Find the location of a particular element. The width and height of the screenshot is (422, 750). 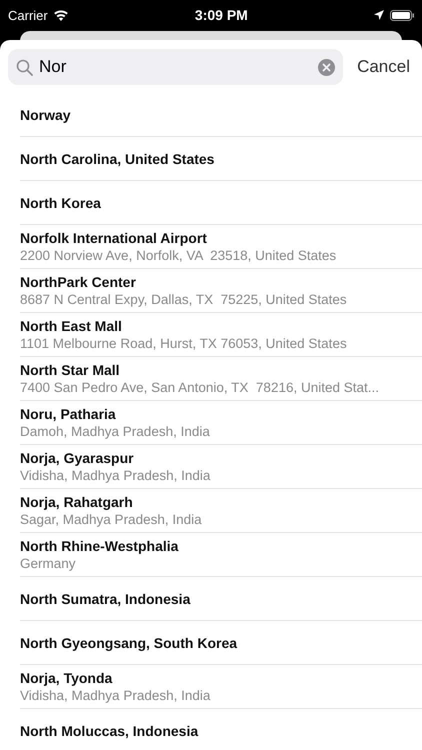

result-title: North Korea is located at coordinates (61, 202).